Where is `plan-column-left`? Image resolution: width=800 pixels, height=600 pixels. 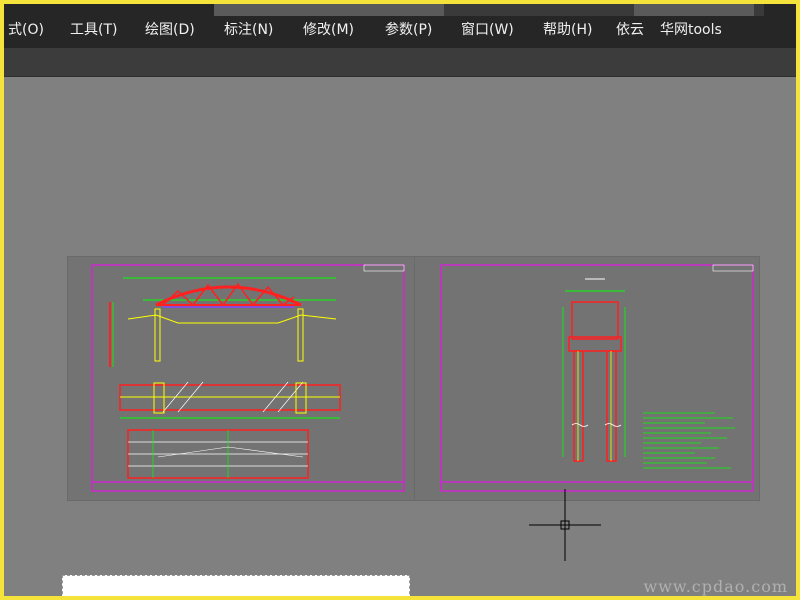
plan-column-left is located at coordinates (159, 398).